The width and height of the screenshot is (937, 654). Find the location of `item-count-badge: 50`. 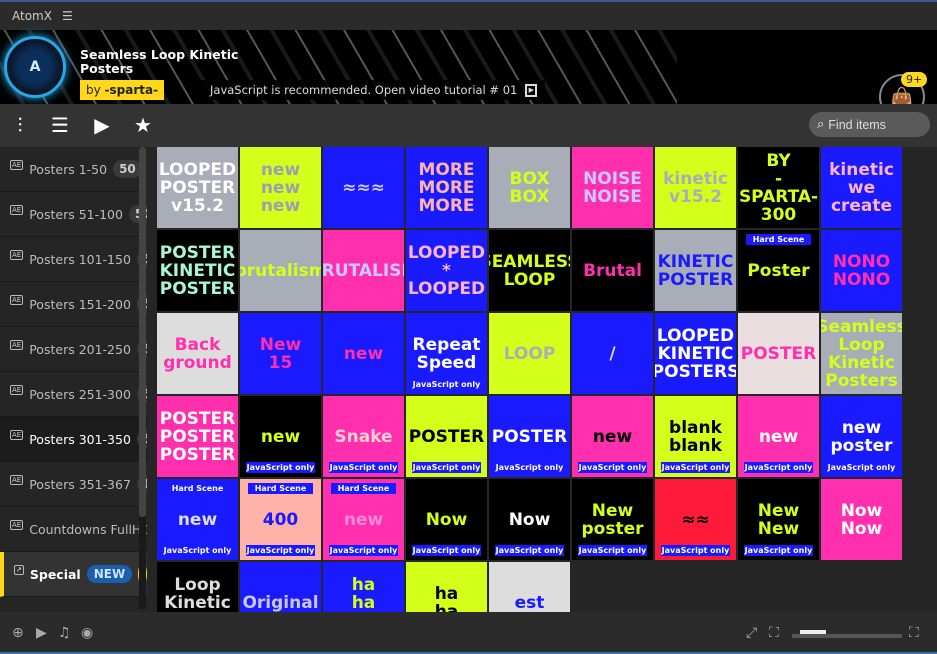

item-count-badge: 50 is located at coordinates (127, 169).